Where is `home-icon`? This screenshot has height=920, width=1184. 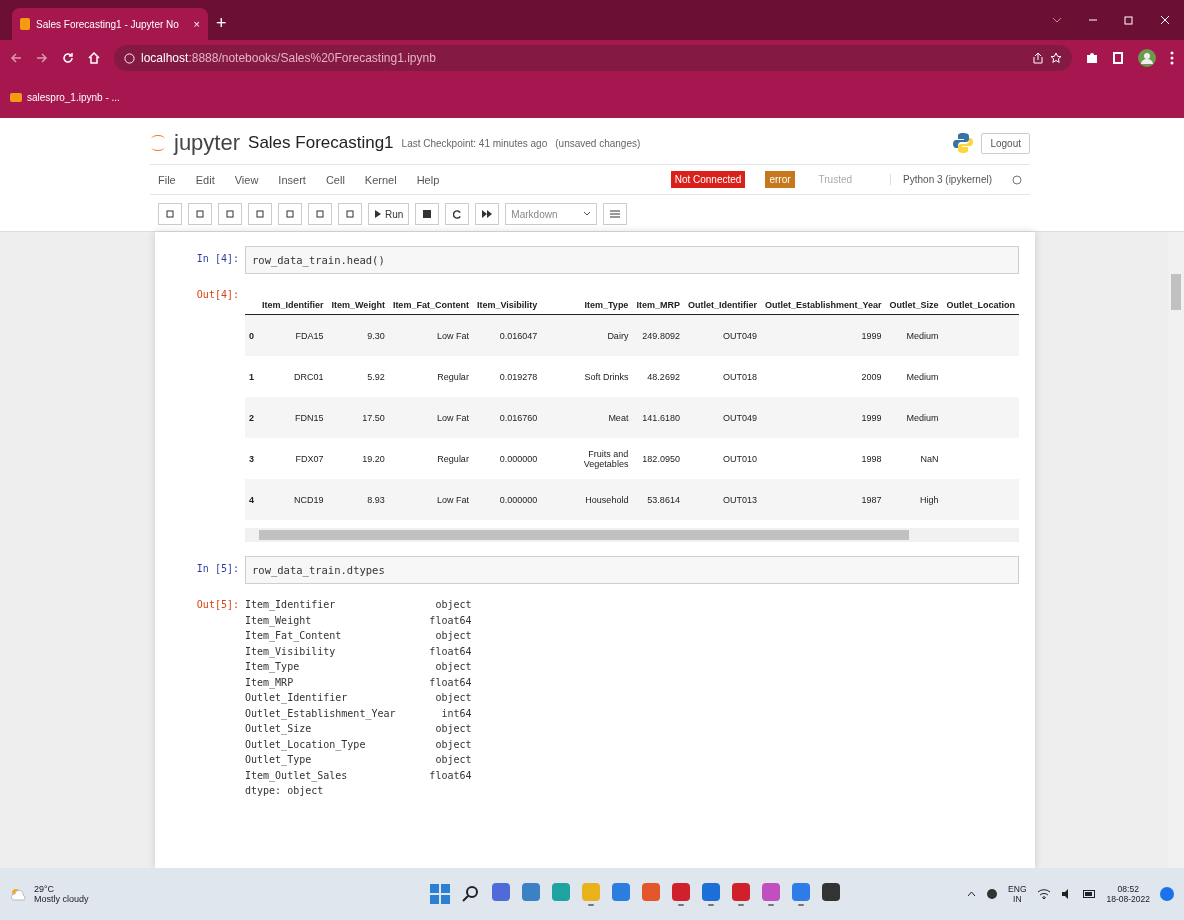 home-icon is located at coordinates (94, 58).